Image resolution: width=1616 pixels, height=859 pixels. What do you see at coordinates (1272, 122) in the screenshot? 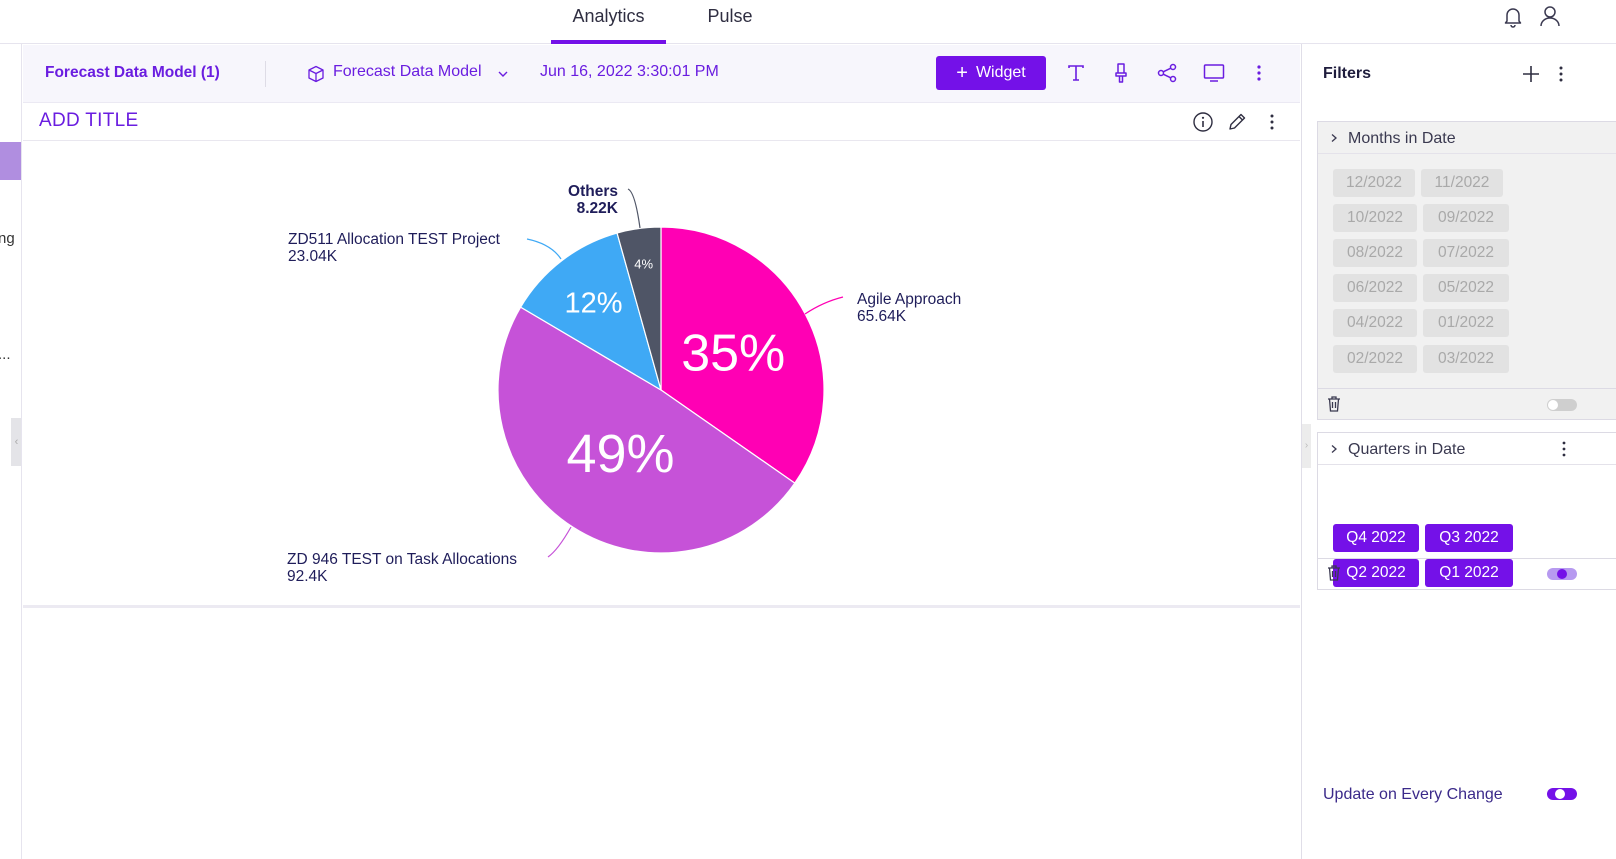
I see `widget-more-icon` at bounding box center [1272, 122].